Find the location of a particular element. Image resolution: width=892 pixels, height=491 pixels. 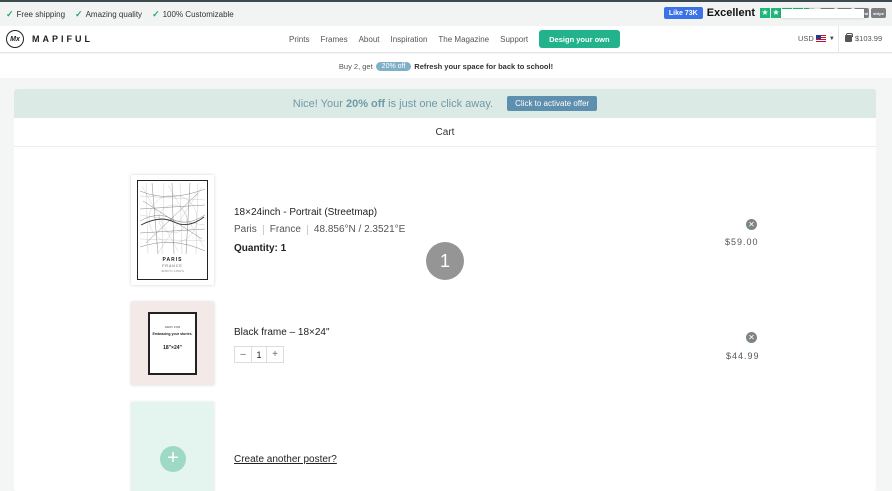

activate-offer-button: Click to activate offer is located at coordinates (552, 103).